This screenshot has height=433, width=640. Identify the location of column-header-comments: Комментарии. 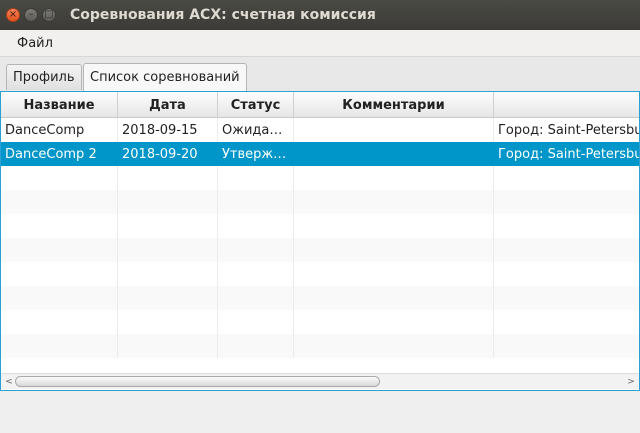
(394, 105).